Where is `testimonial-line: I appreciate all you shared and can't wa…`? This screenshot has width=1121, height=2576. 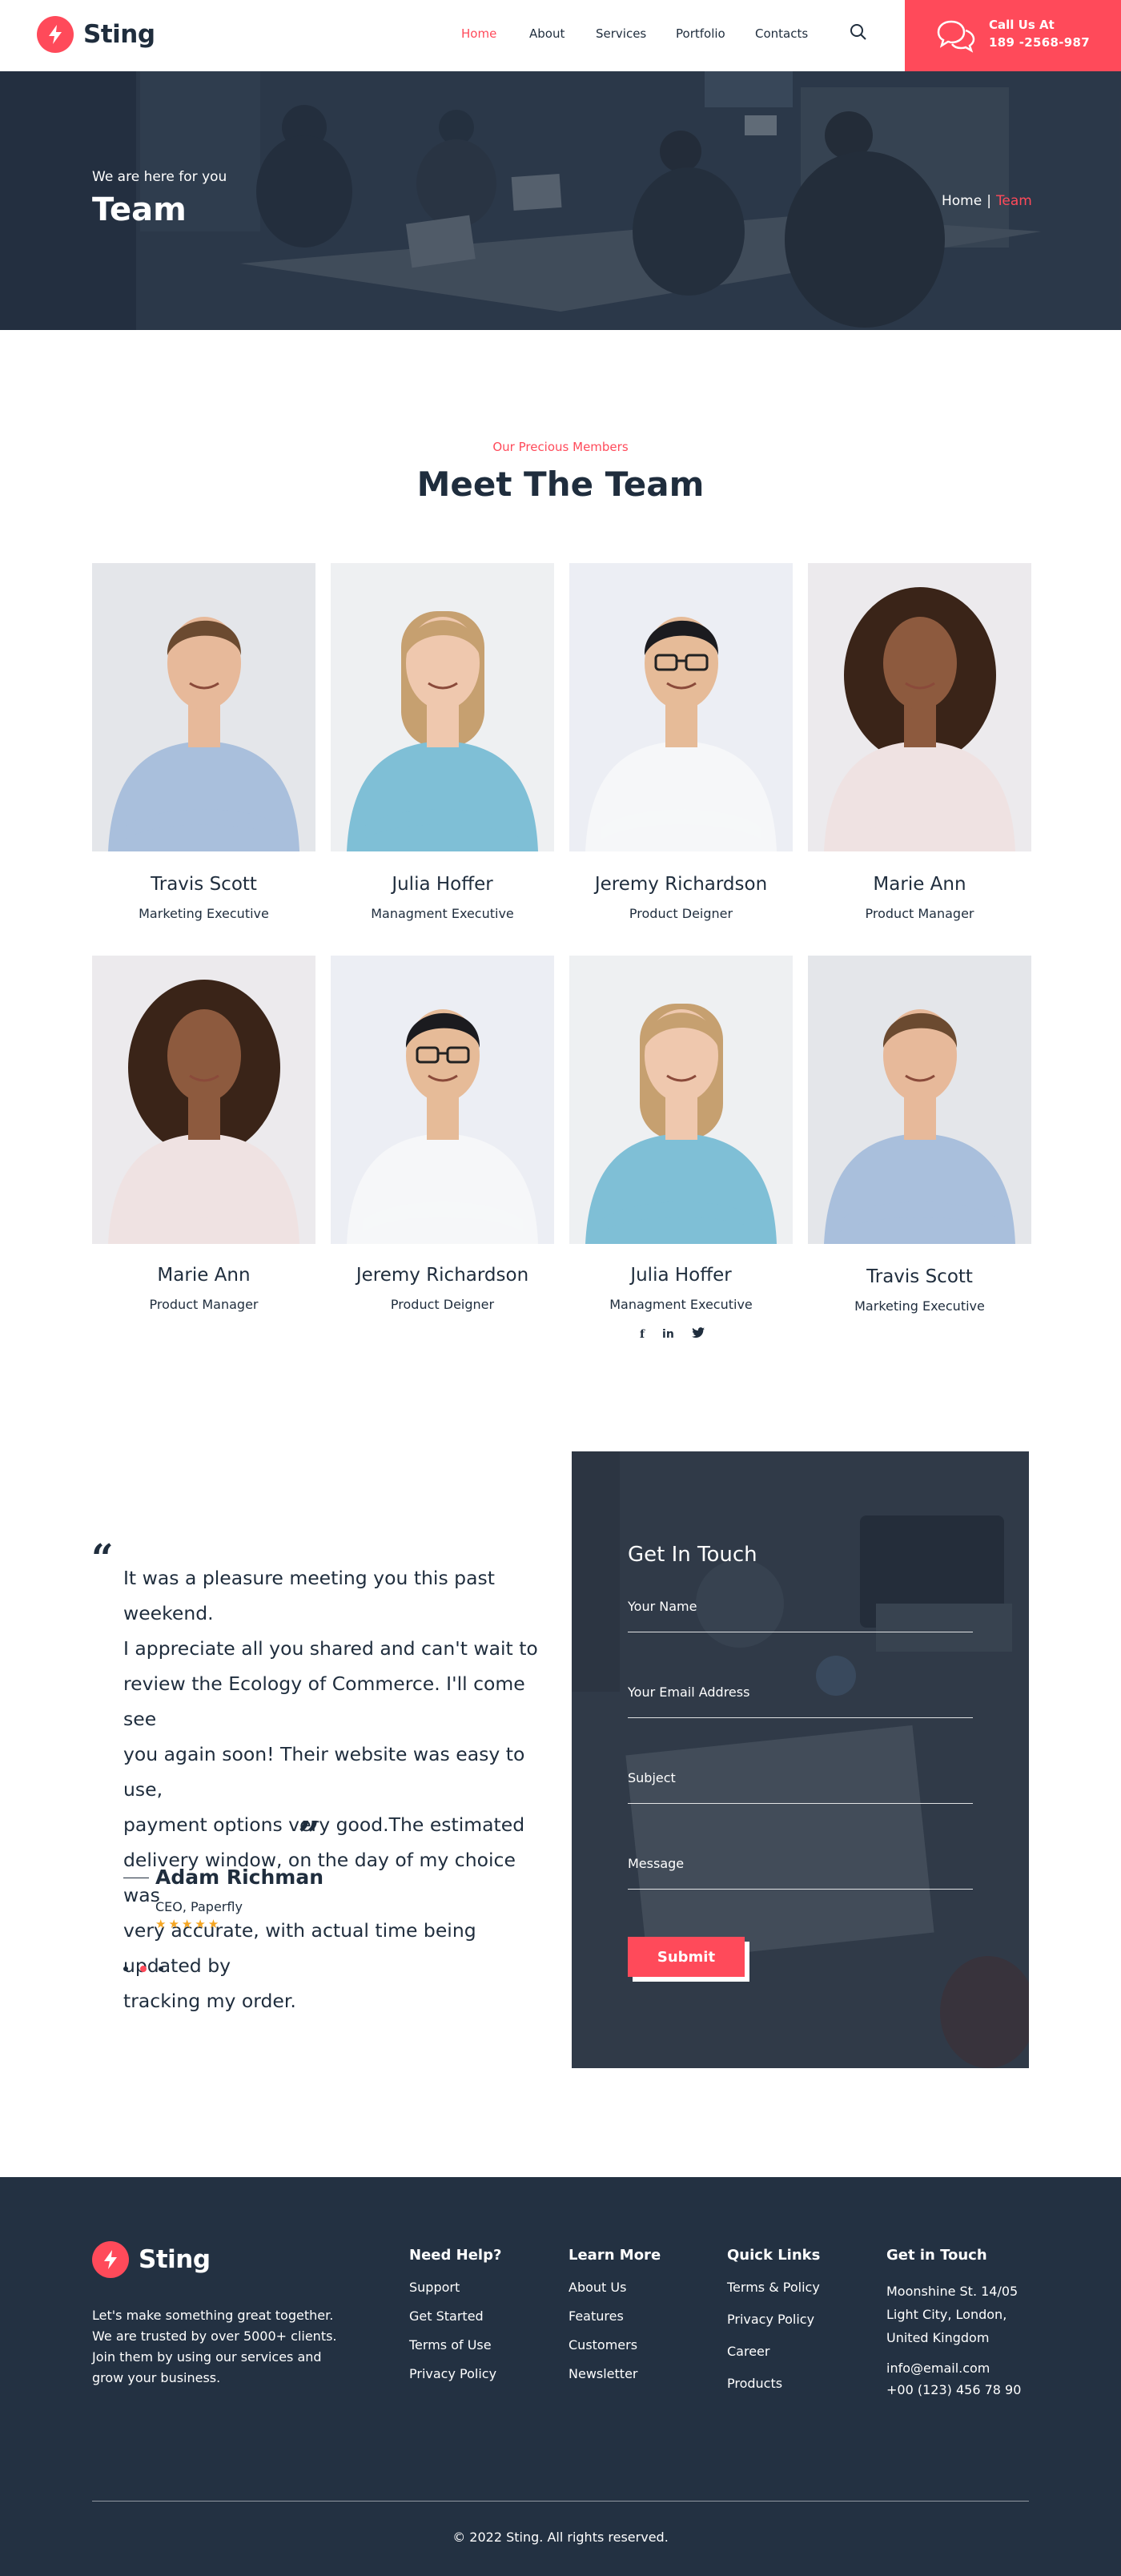
testimonial-line: I appreciate all you shared and can't wa… is located at coordinates (330, 1649).